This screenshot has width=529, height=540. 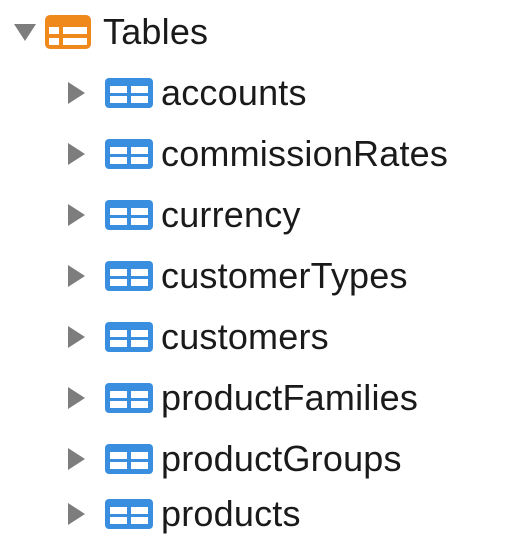 I want to click on tree-item-label: products, so click(x=231, y=513).